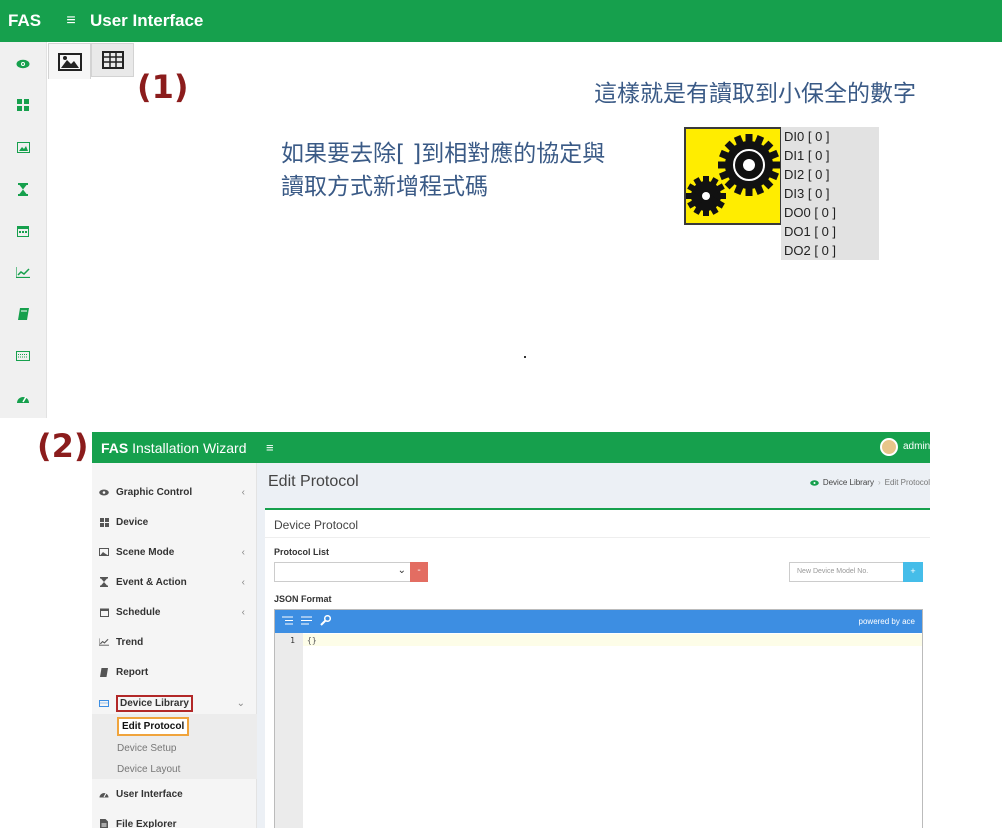 The height and width of the screenshot is (828, 1002). Describe the element at coordinates (153, 726) in the screenshot. I see `submenu-edit-protocol: Edit Protocol` at that location.